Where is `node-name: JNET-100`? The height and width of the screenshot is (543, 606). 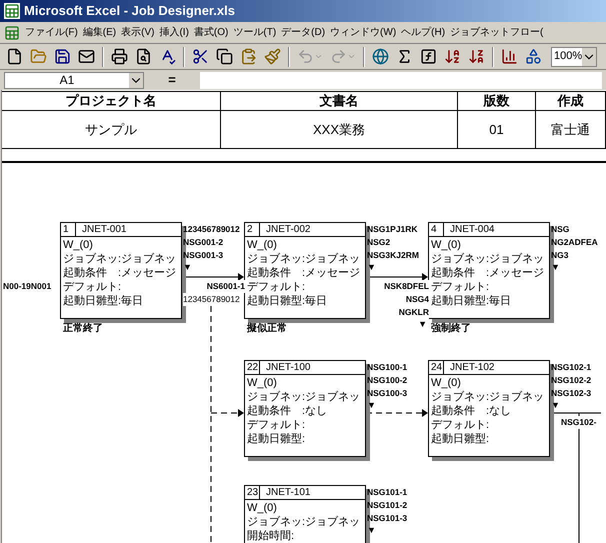
node-name: JNET-100 is located at coordinates (287, 367).